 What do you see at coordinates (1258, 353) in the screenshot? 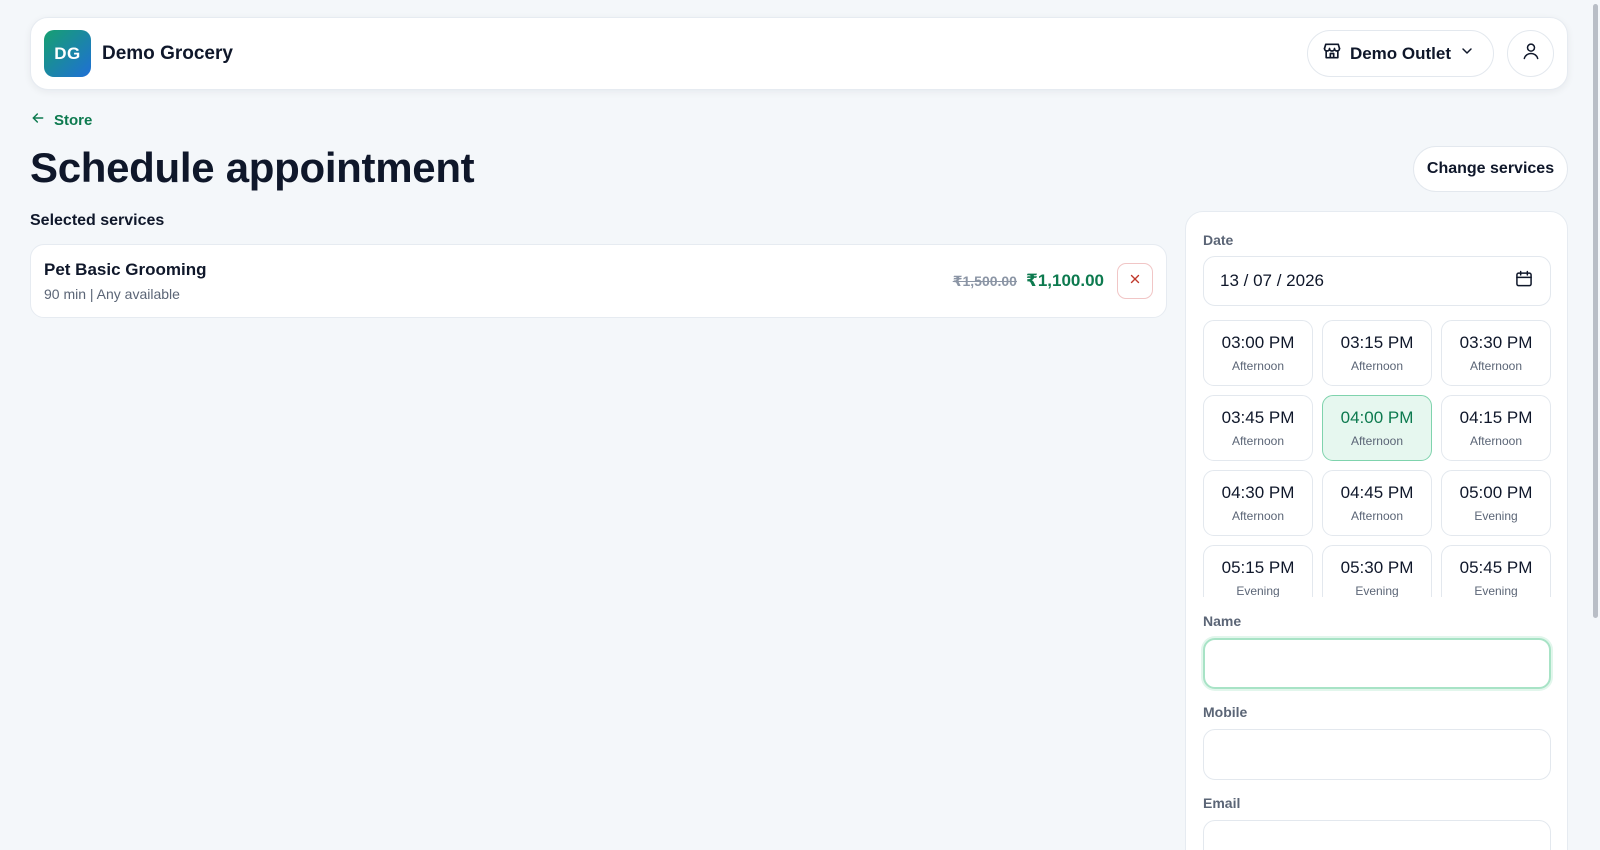
I see `time-slot: 03:00 PM Afternoon` at bounding box center [1258, 353].